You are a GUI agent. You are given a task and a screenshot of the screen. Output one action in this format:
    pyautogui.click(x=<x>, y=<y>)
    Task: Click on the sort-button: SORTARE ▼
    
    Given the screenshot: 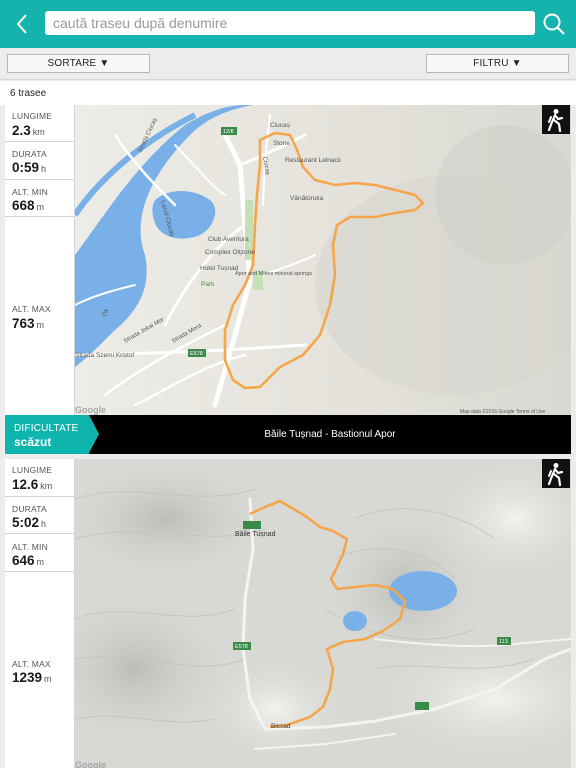 What is the action you would take?
    pyautogui.click(x=78, y=63)
    